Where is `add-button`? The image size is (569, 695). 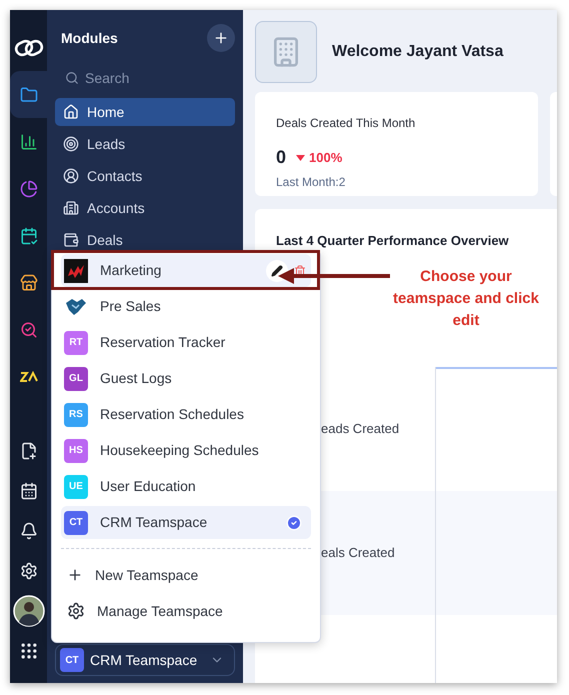
add-button is located at coordinates (221, 38).